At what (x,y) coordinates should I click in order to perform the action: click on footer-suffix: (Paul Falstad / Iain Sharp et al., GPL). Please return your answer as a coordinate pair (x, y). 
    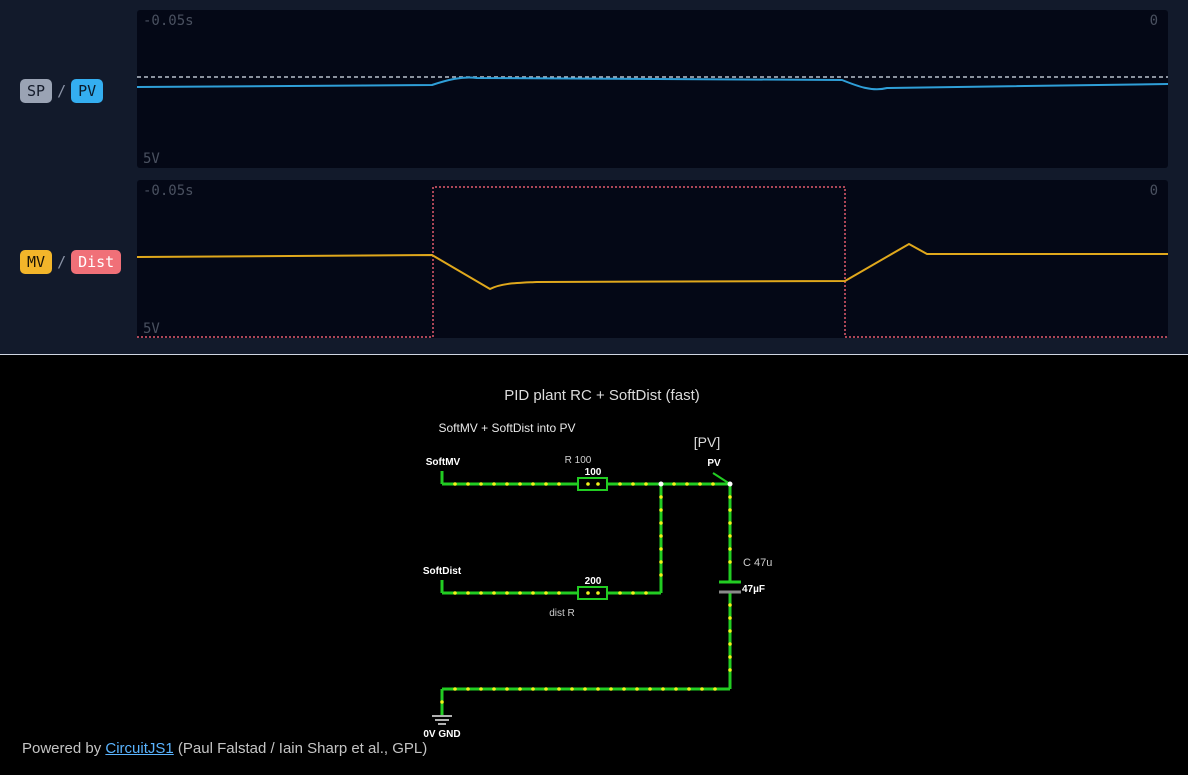
    Looking at the image, I should click on (302, 748).